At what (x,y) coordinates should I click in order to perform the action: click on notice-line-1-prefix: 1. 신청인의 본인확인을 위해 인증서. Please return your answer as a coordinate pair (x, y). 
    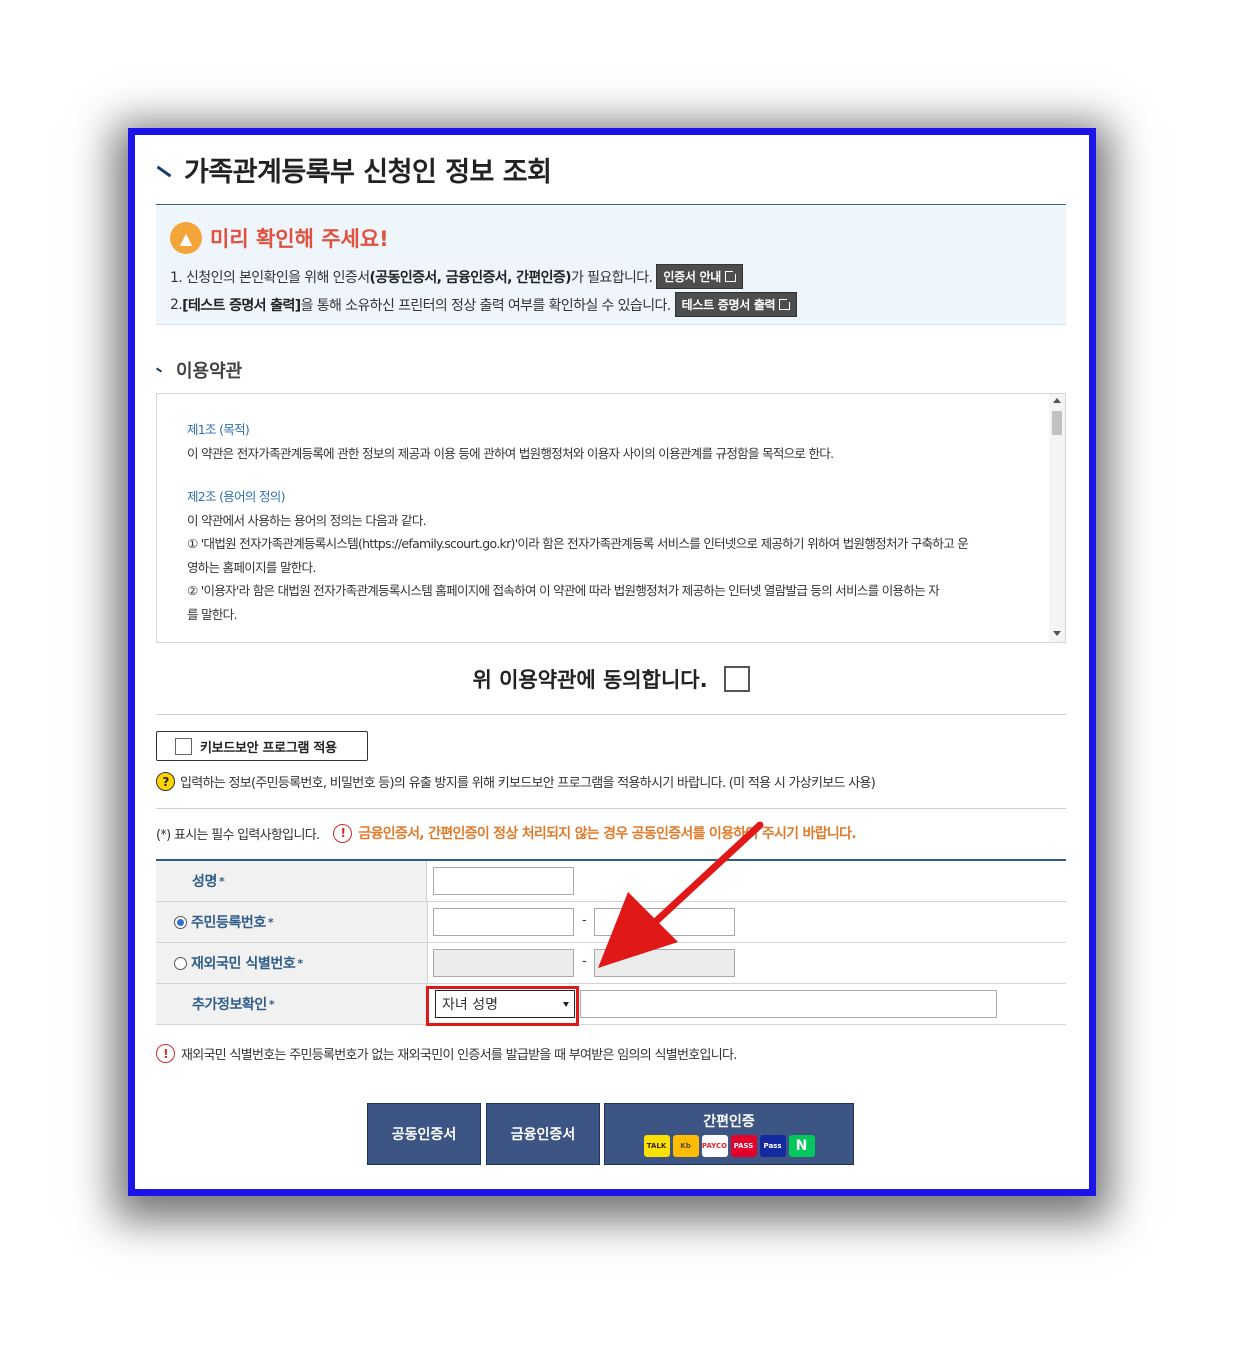
    Looking at the image, I should click on (270, 277).